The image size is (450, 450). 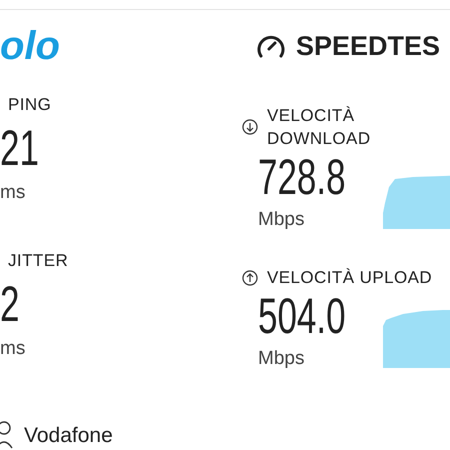 What do you see at coordinates (368, 46) in the screenshot?
I see `app-title: SPEEDTES` at bounding box center [368, 46].